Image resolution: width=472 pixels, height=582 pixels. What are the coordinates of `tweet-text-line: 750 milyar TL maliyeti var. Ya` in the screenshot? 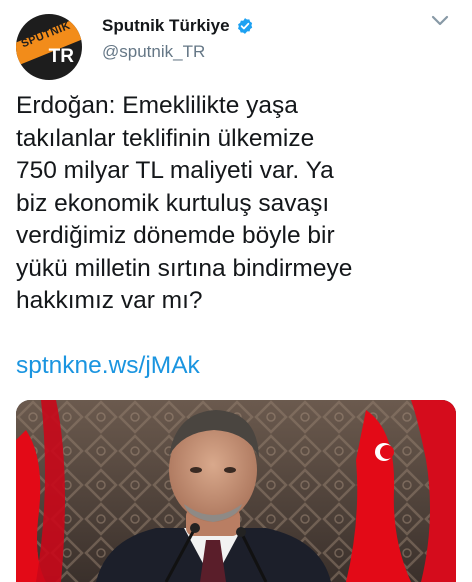 It's located at (175, 170).